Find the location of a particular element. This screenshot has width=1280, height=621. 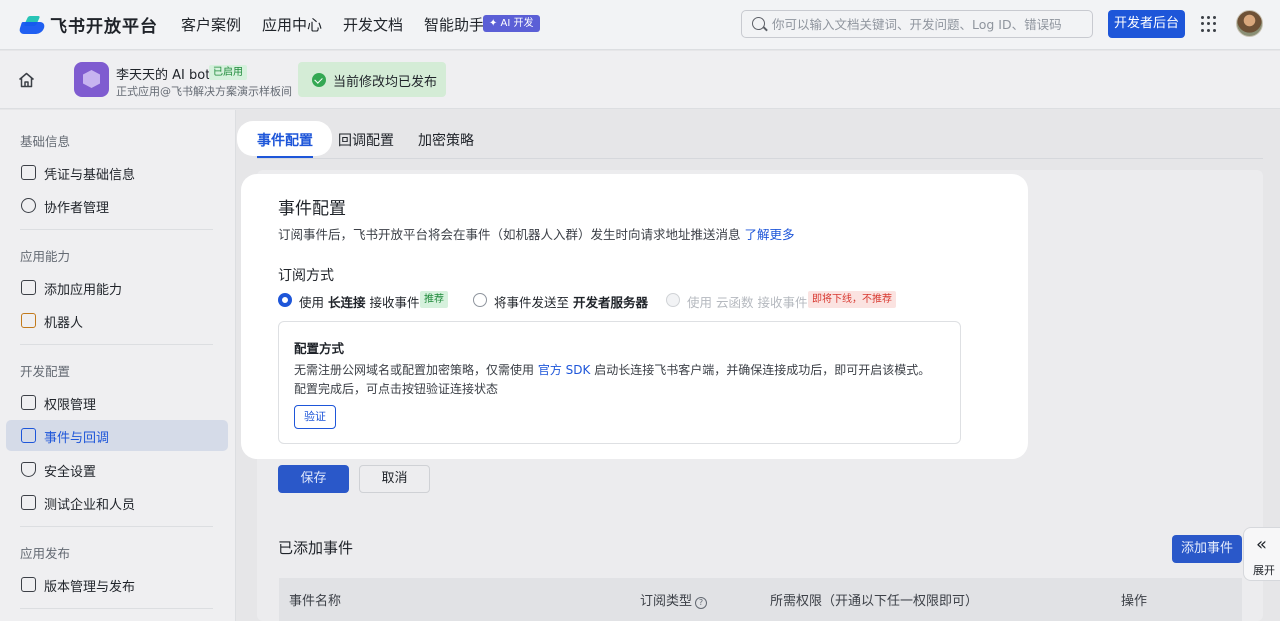

sidebar-item-label: 权限管理 is located at coordinates (70, 405).